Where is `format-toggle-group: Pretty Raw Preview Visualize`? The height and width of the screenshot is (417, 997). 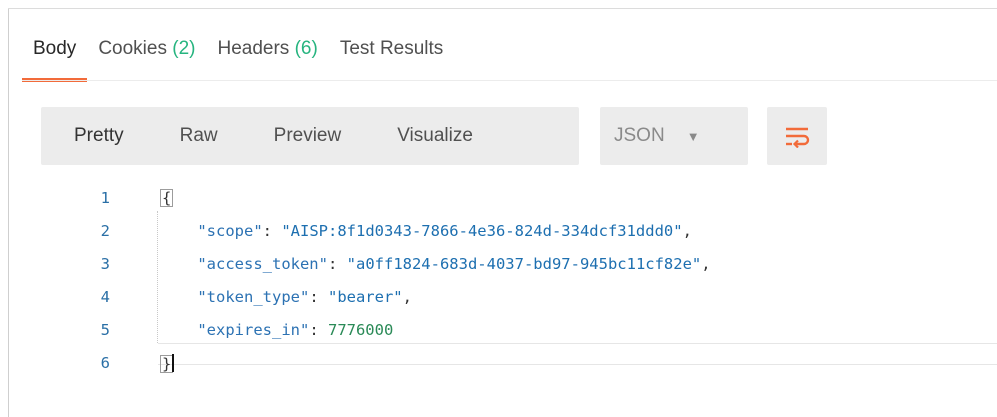 format-toggle-group: Pretty Raw Preview Visualize is located at coordinates (310, 136).